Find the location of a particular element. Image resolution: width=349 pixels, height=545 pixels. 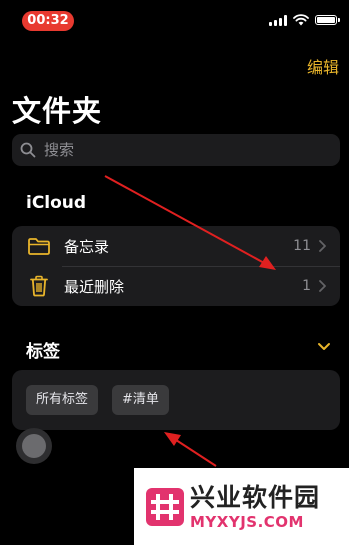

trash-icon is located at coordinates (39, 286).